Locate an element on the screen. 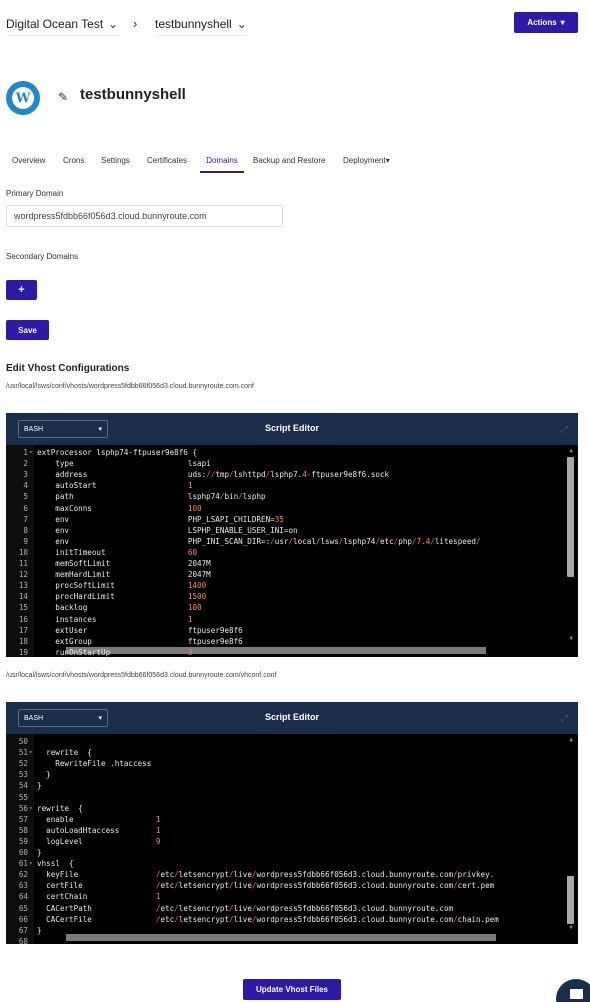  primary-domain-label: Primary Domain is located at coordinates (35, 193).